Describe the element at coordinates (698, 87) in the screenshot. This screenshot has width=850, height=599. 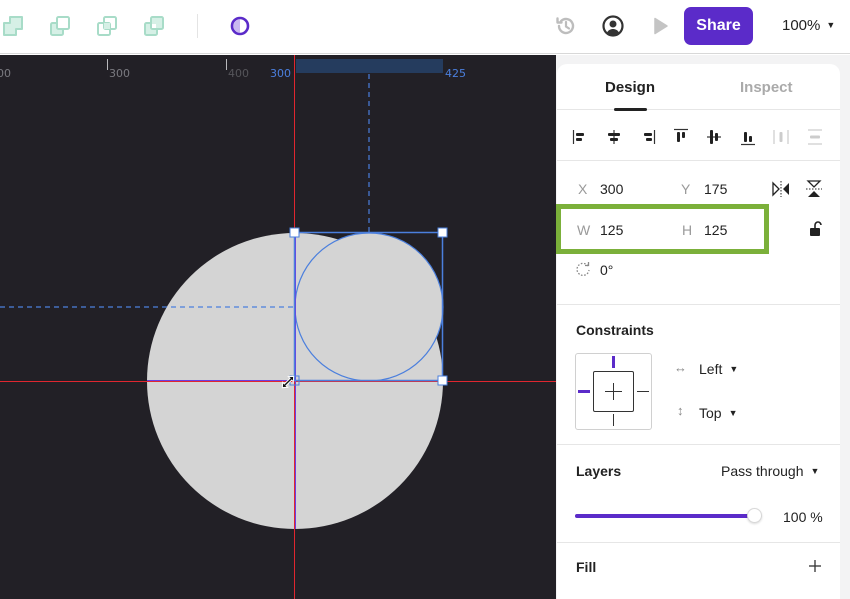
I see `panel-tabs: Design Inspect` at that location.